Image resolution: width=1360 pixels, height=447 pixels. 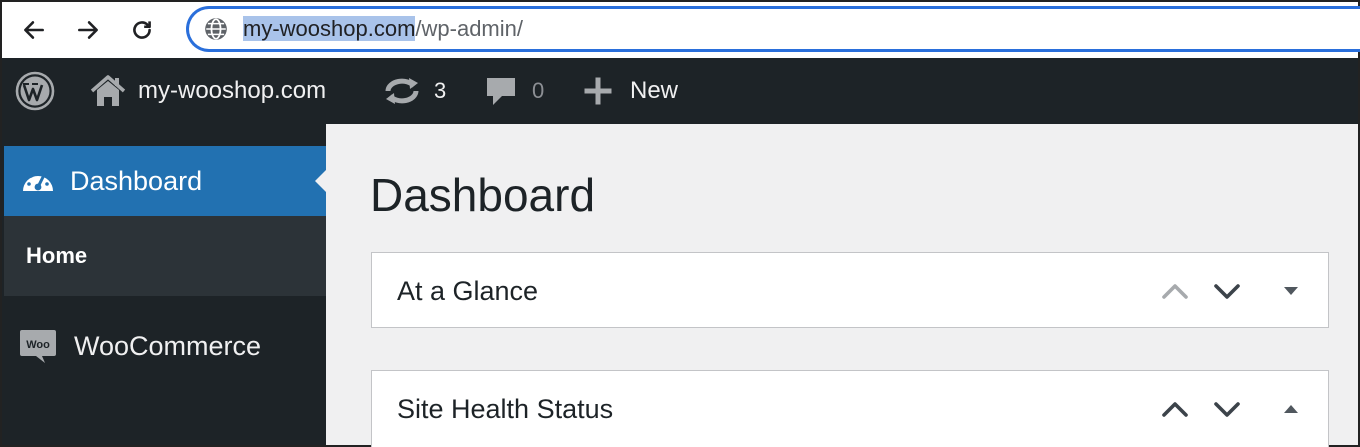 I want to click on url-text: my-wooshop.com/wp-admin/, so click(x=383, y=29).